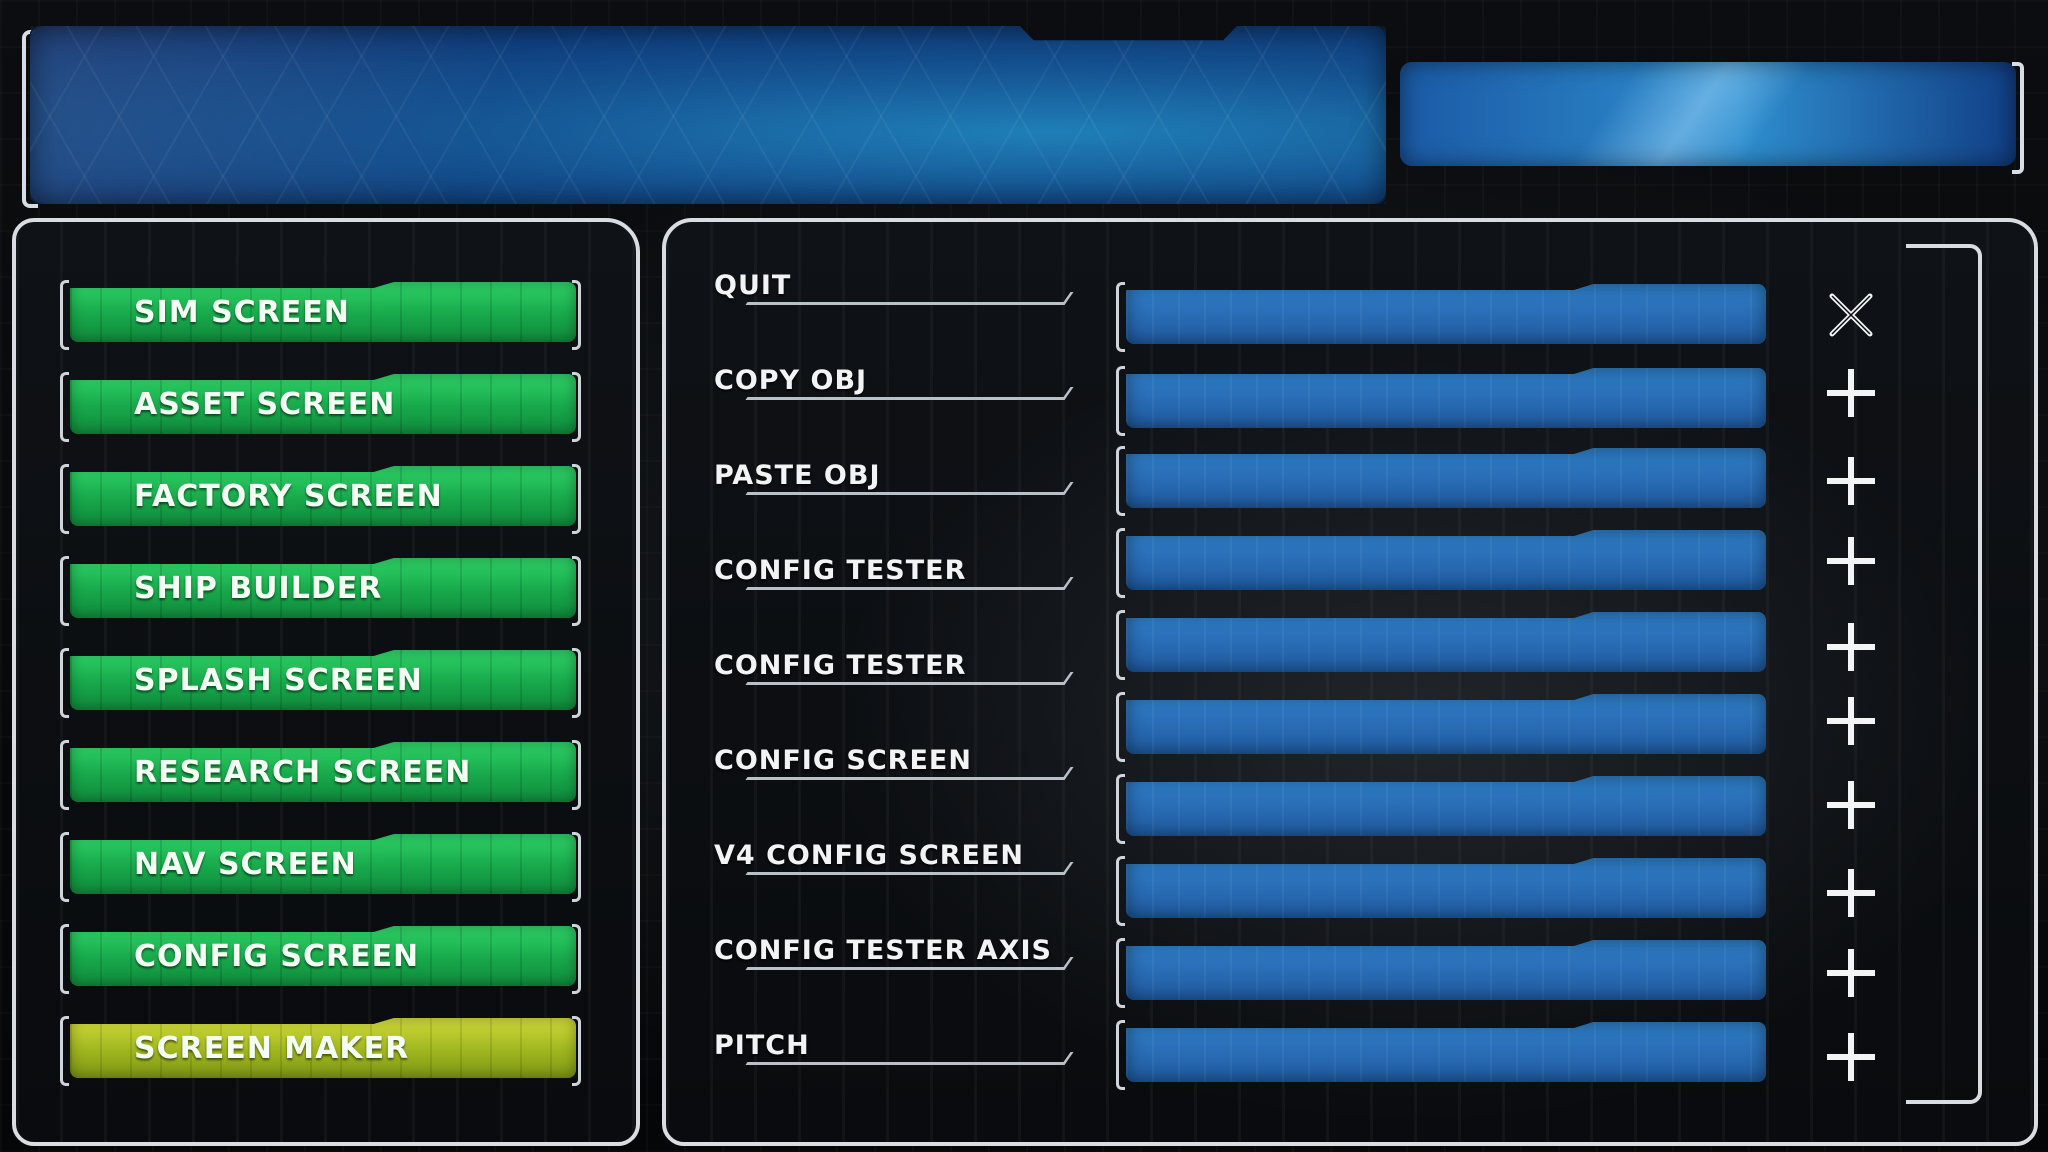  Describe the element at coordinates (1446, 888) in the screenshot. I see `row-field-config-tester-axis` at that location.